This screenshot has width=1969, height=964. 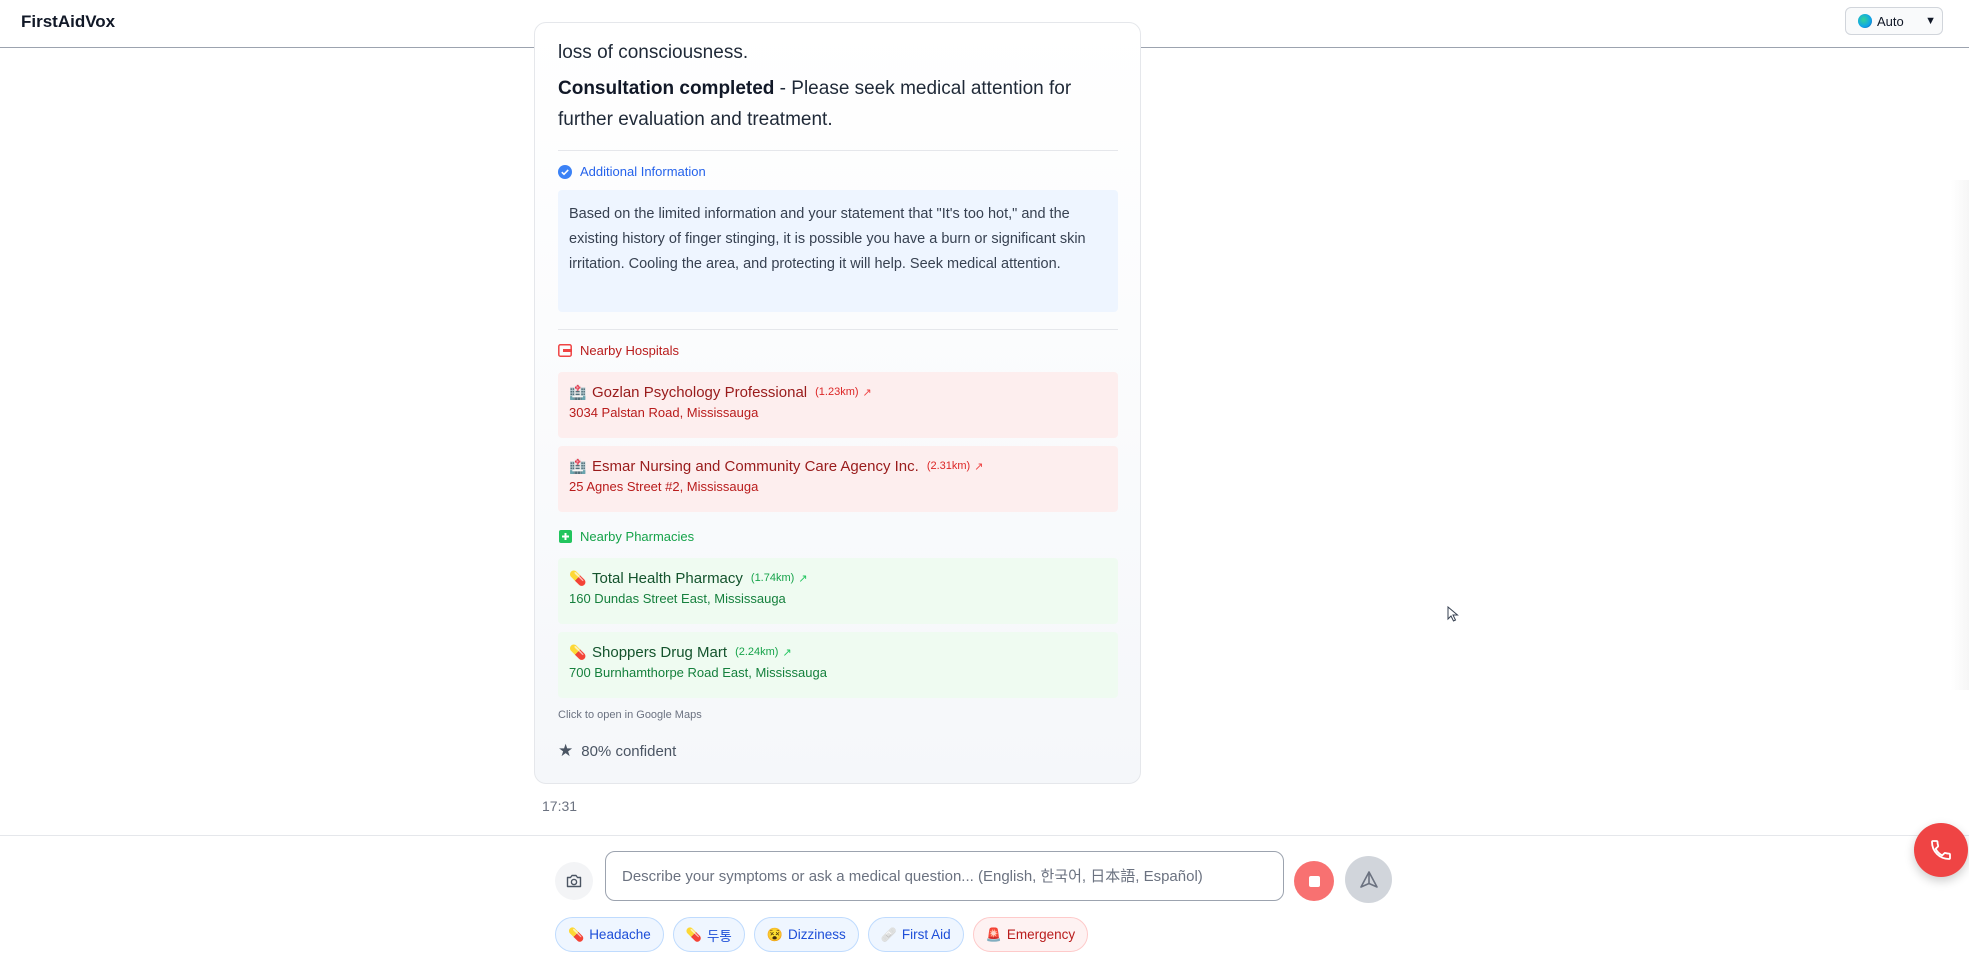 I want to click on chip-headache-korean: 💊 두통, so click(x=708, y=934).